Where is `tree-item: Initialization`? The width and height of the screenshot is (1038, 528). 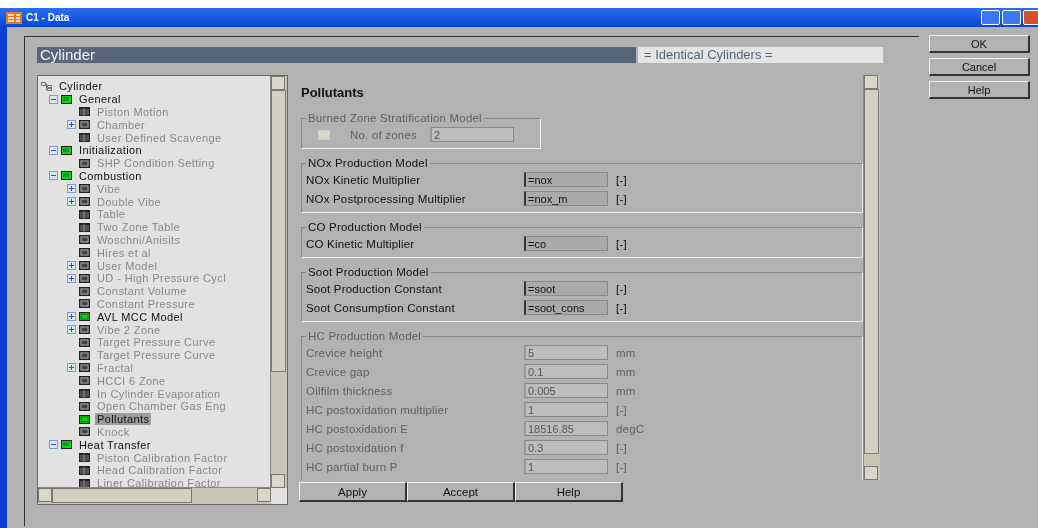 tree-item: Initialization is located at coordinates (111, 150).